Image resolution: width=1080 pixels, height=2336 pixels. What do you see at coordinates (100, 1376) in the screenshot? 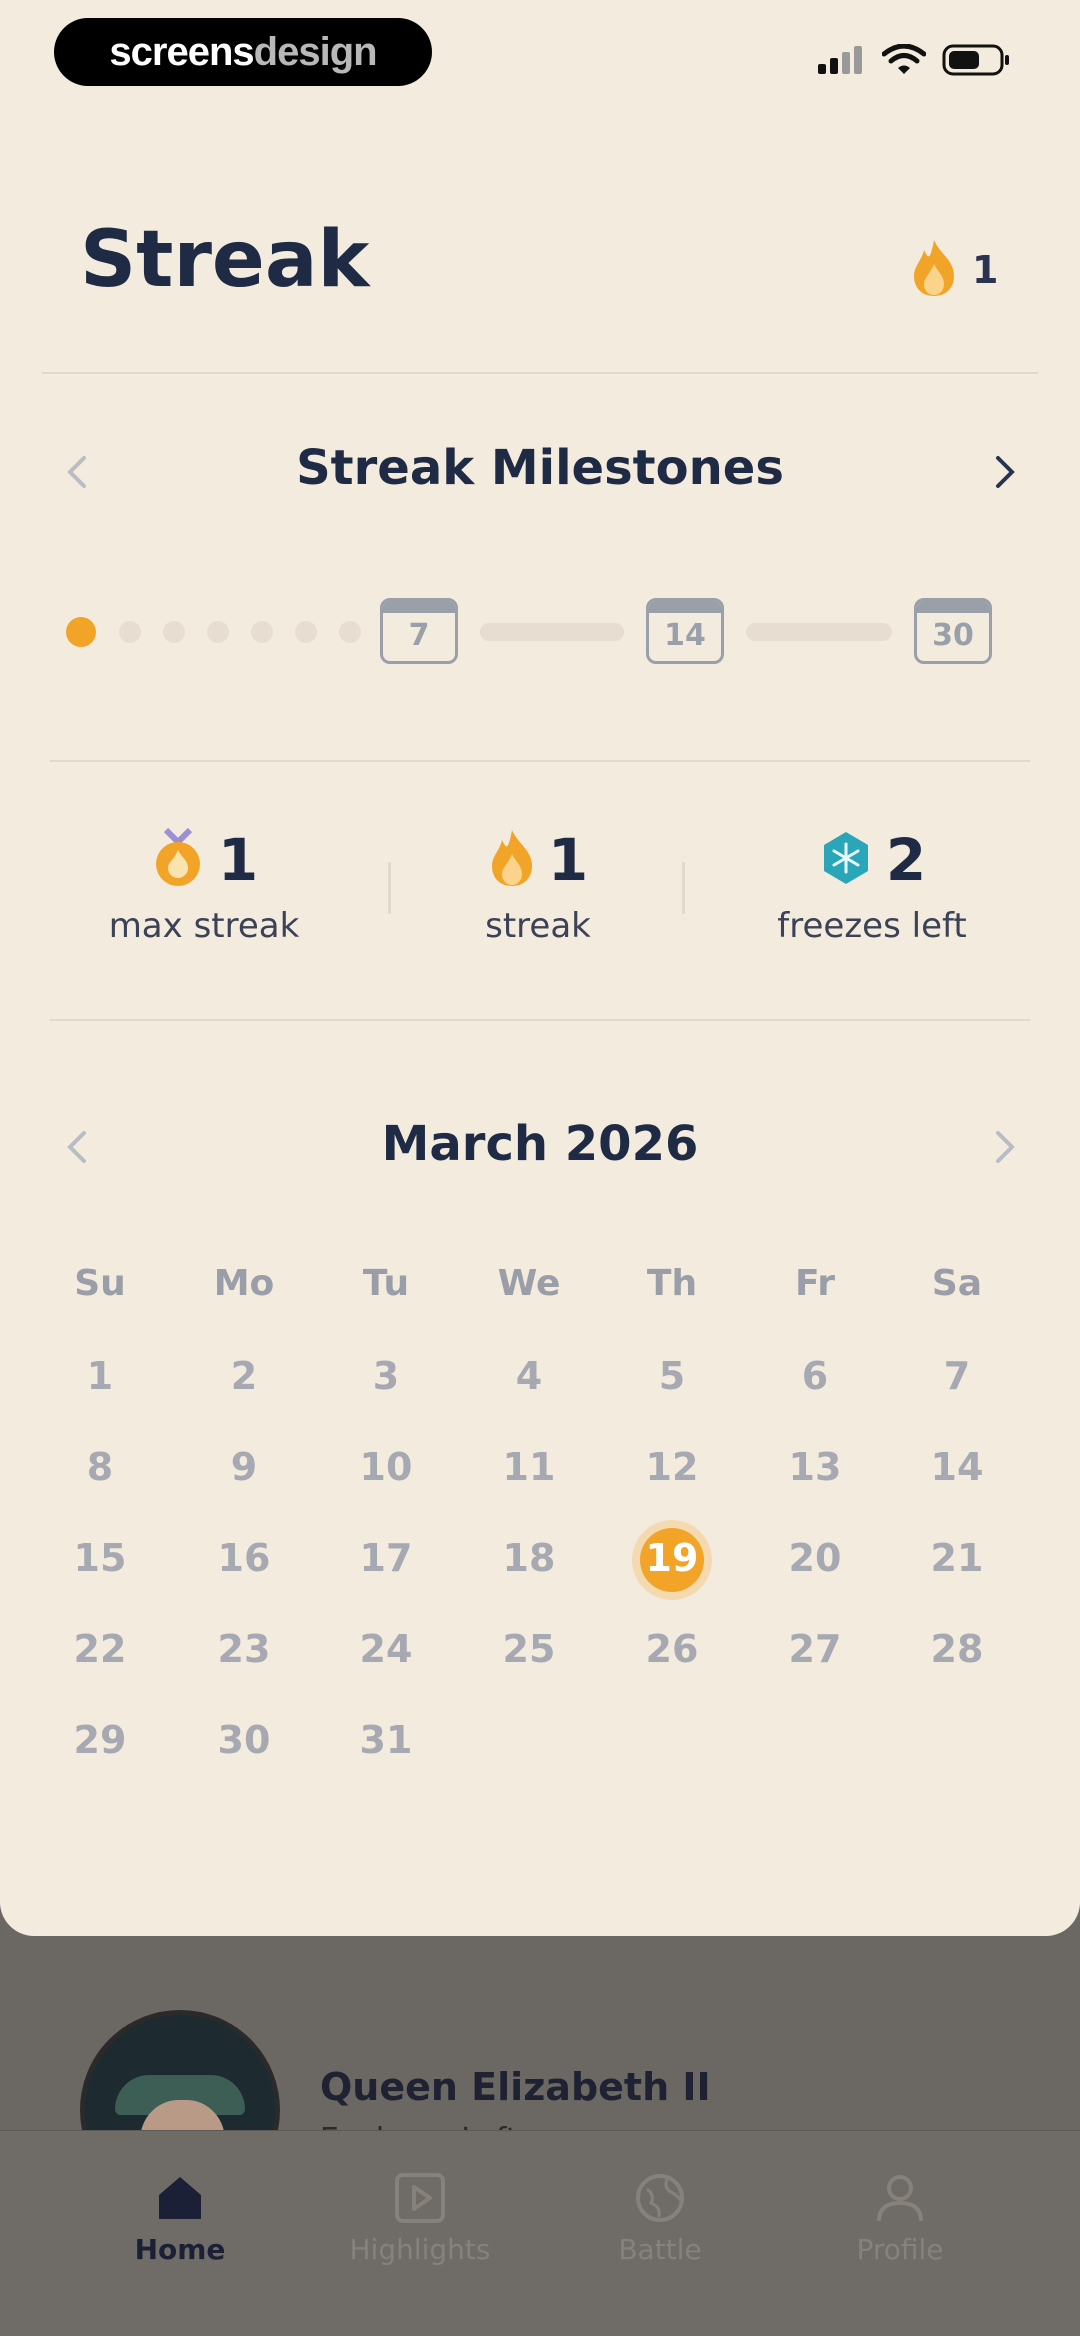
I see `calendar-day: 1` at bounding box center [100, 1376].